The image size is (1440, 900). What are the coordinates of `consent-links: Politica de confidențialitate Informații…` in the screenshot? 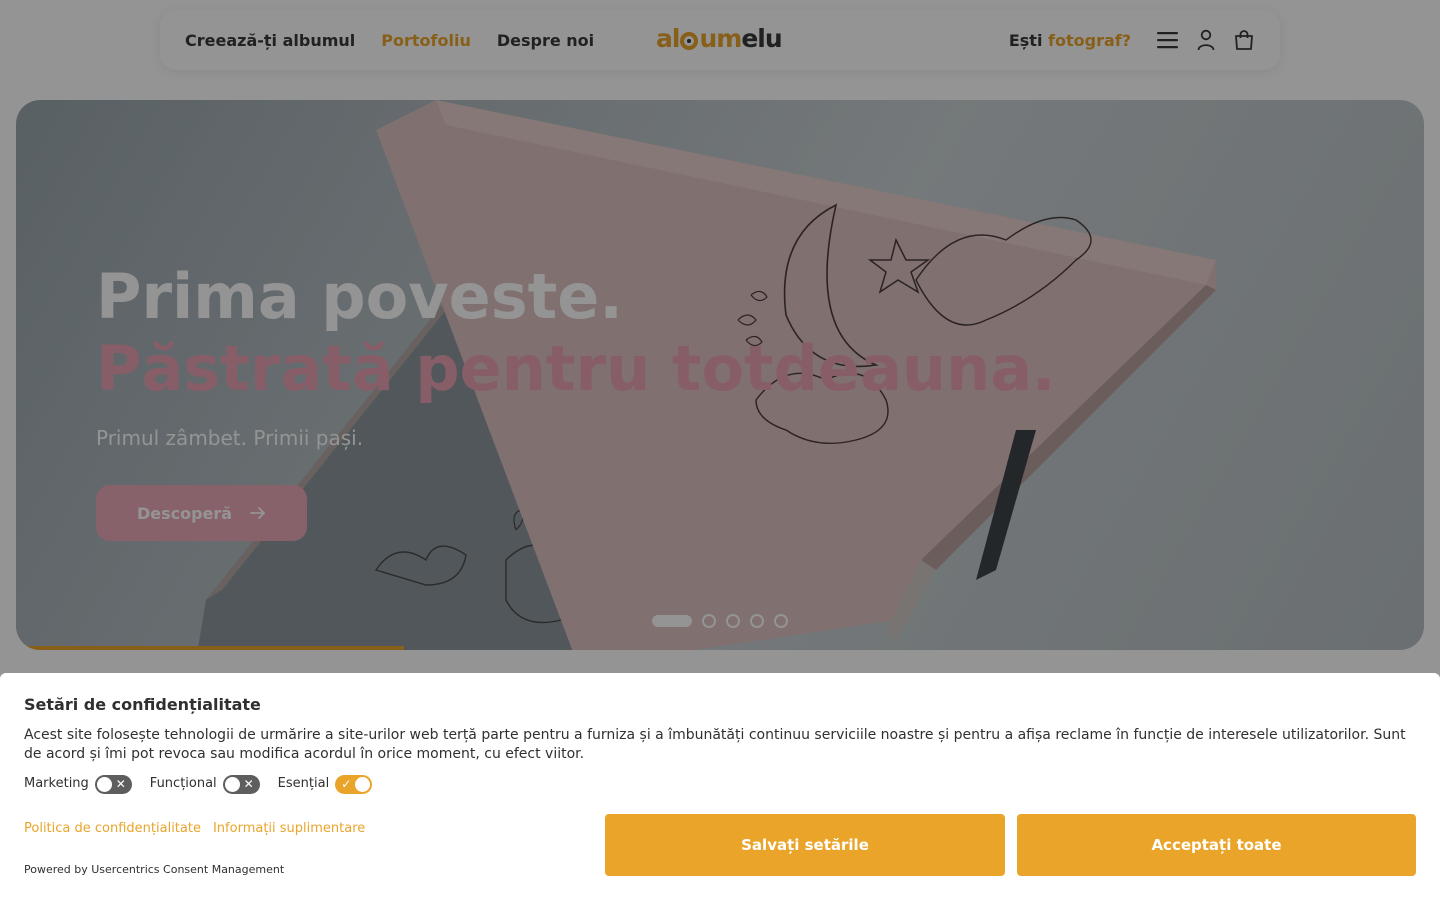 It's located at (194, 828).